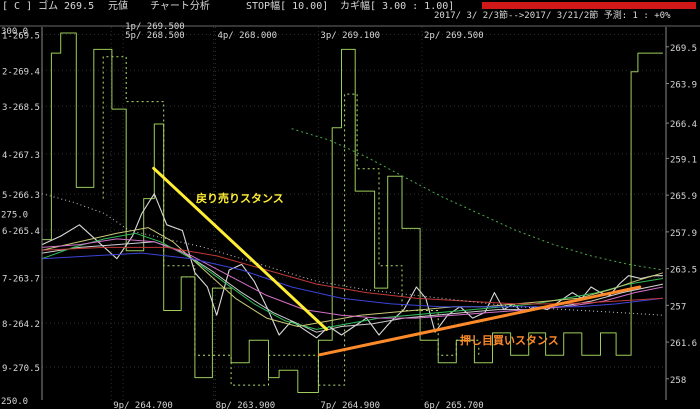 This screenshot has width=700, height=409. What do you see at coordinates (21, 72) in the screenshot?
I see `price-level-label: 2-269.4` at bounding box center [21, 72].